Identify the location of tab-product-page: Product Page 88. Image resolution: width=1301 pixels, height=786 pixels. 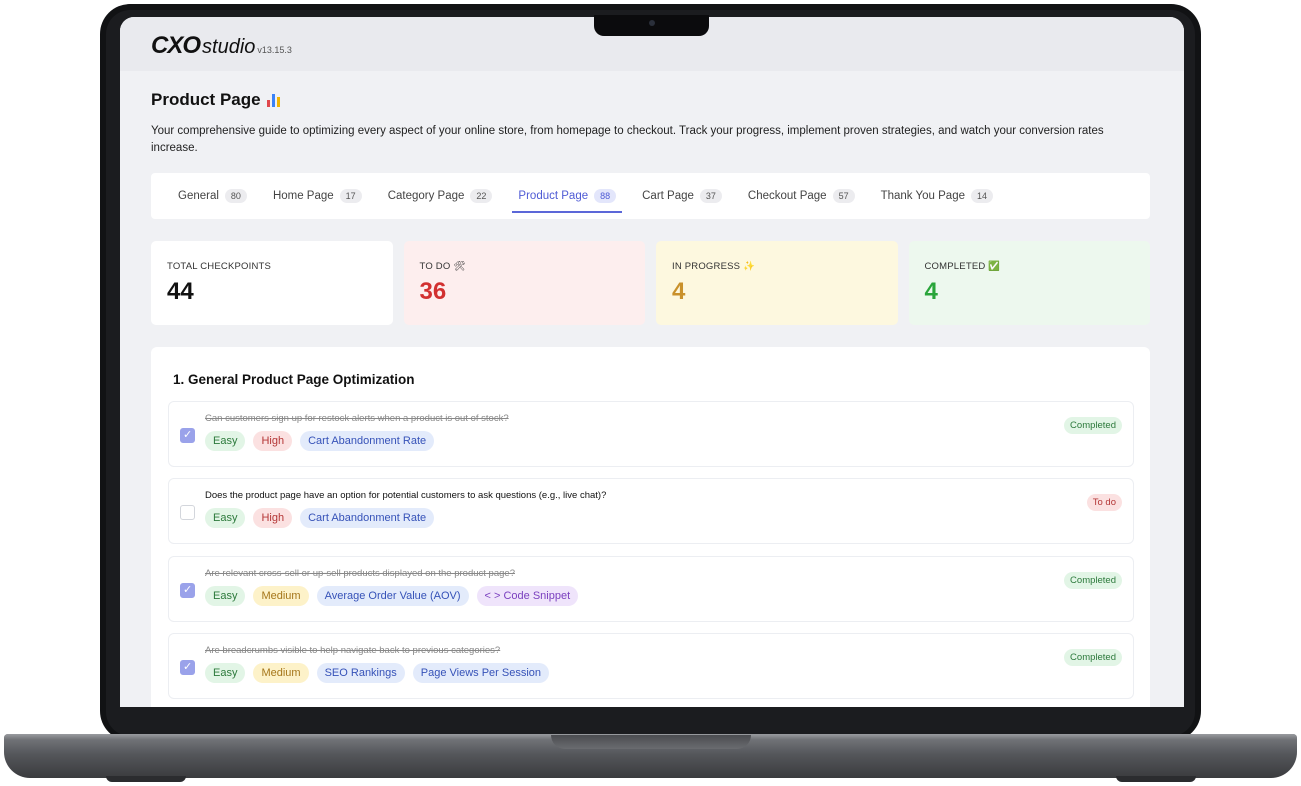
(567, 196).